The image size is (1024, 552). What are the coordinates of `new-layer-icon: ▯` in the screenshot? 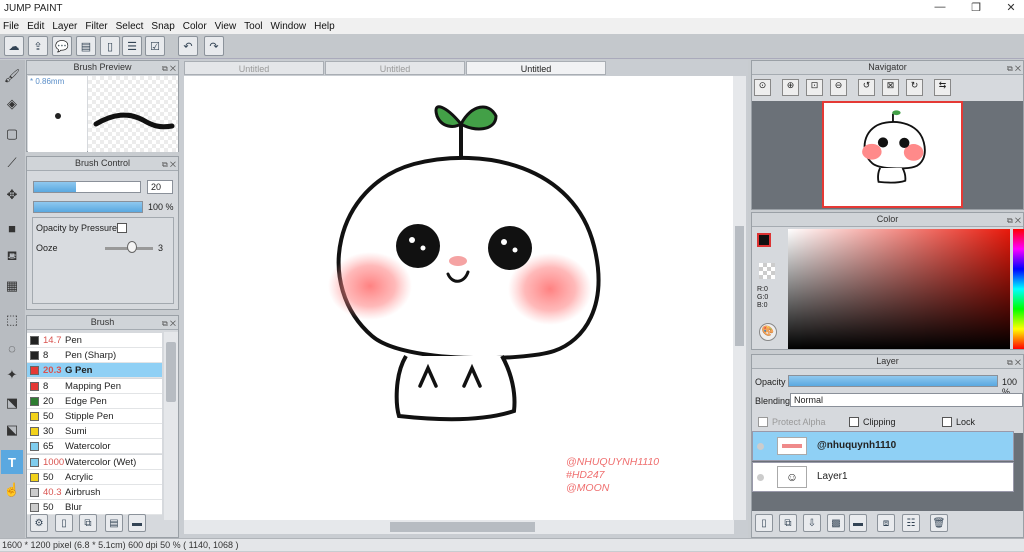 It's located at (764, 523).